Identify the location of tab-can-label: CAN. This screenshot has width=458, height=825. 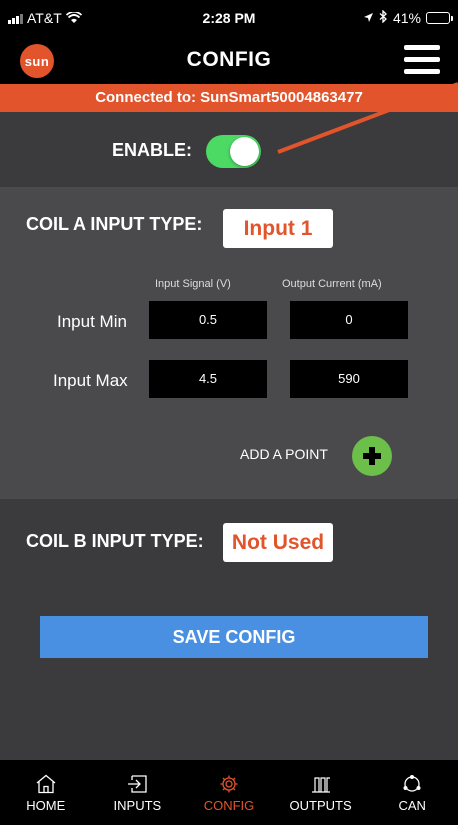
(412, 805).